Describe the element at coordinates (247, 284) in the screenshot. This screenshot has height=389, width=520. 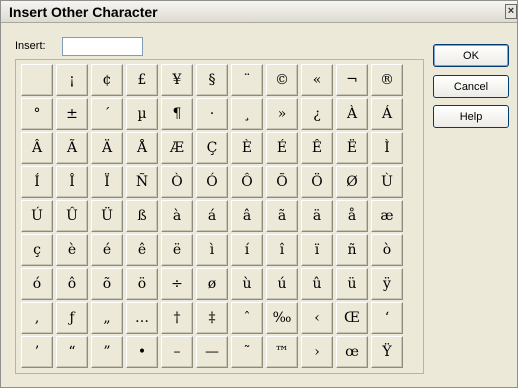
I see `character-cell: ù` at that location.